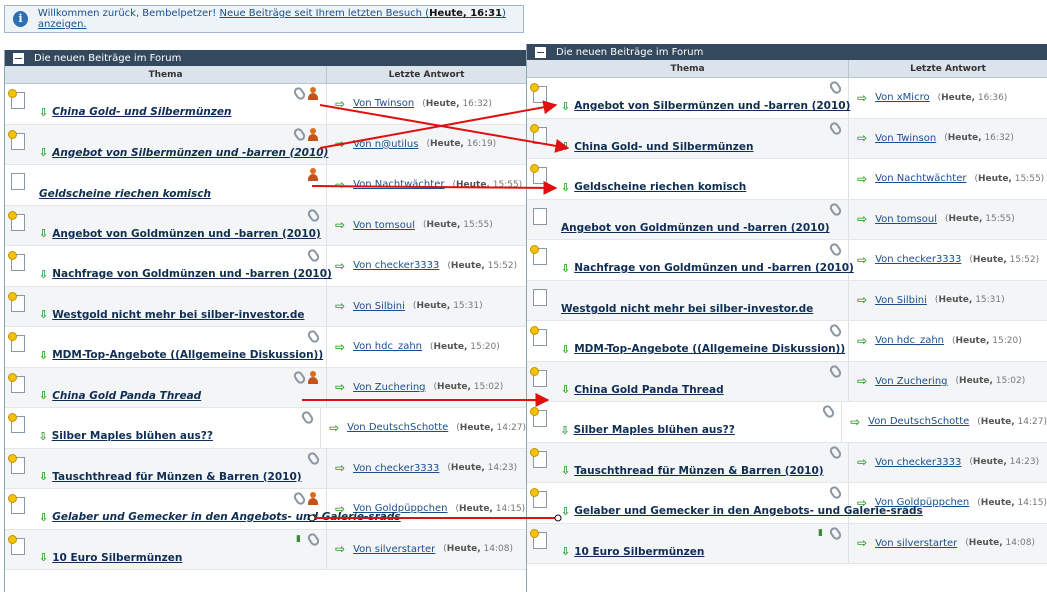  Describe the element at coordinates (990, 97) in the screenshot. I see `last-reply-clock: 16:36` at that location.